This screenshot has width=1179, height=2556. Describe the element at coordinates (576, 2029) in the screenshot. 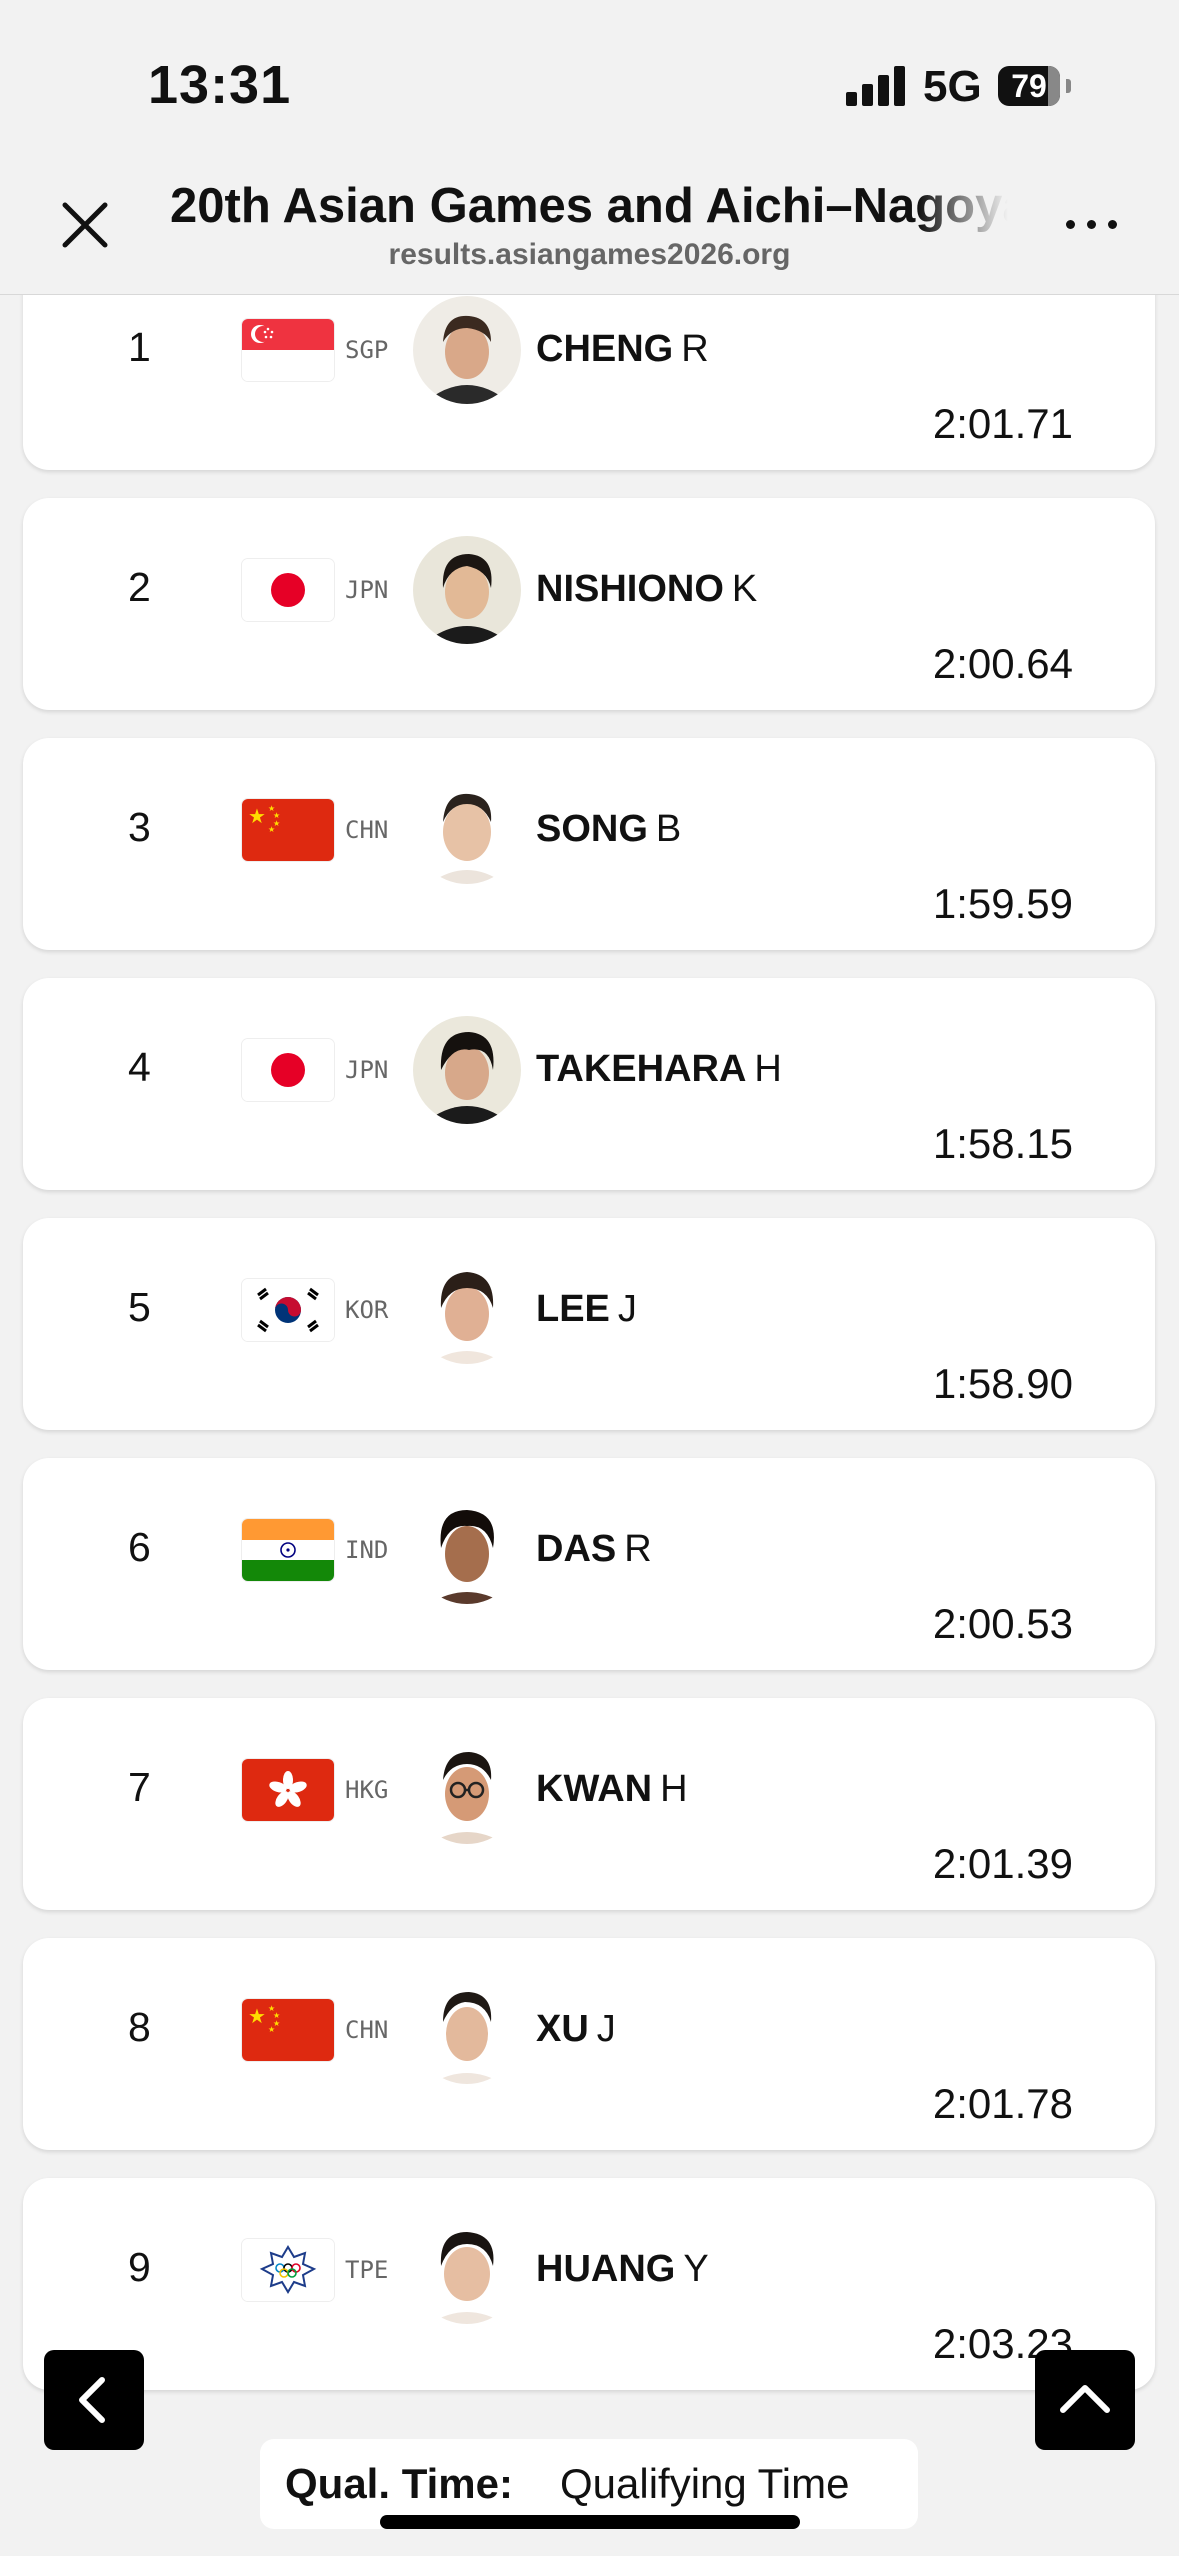

I see `athlete-name: XU J` at that location.